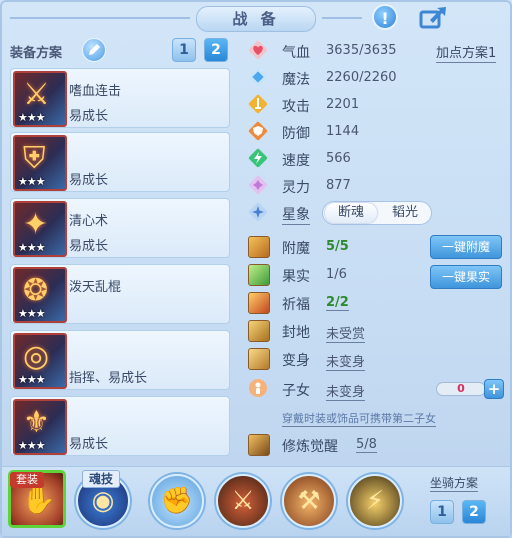 This screenshot has height=538, width=512. I want to click on share-icon, so click(432, 18).